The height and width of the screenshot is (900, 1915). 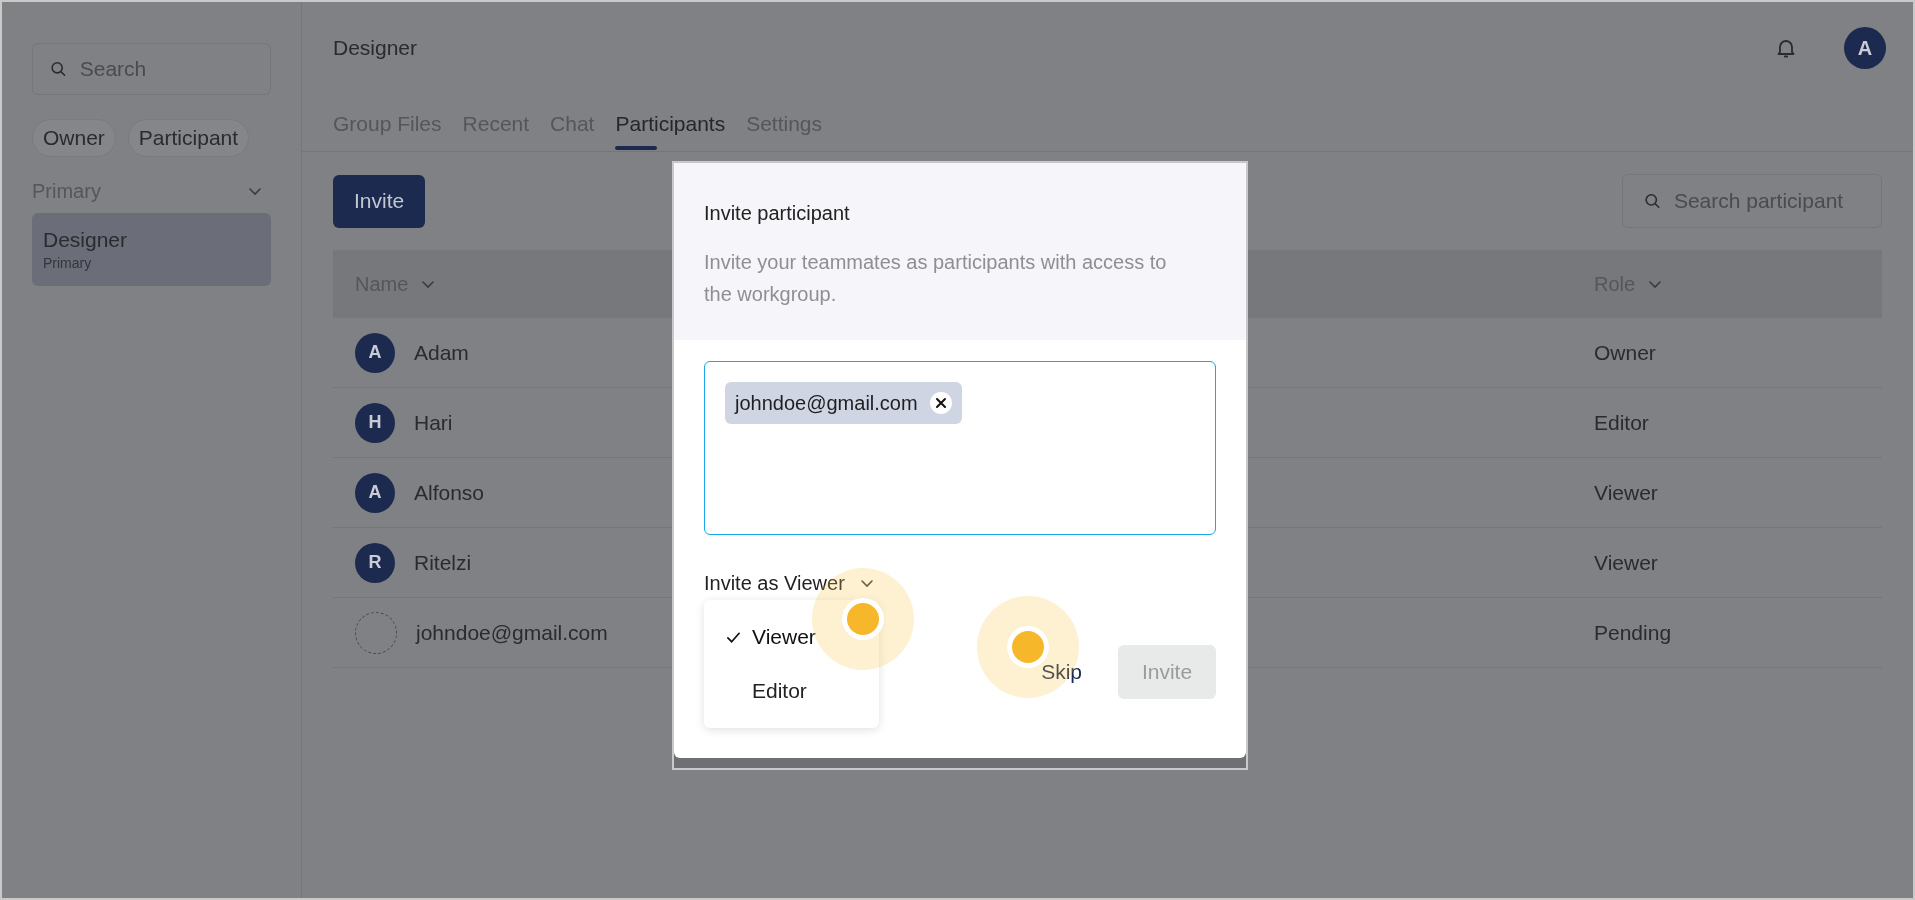 What do you see at coordinates (936, 278) in the screenshot?
I see `dialog-description: Invite your teammates as participants with access to the workgroup.` at bounding box center [936, 278].